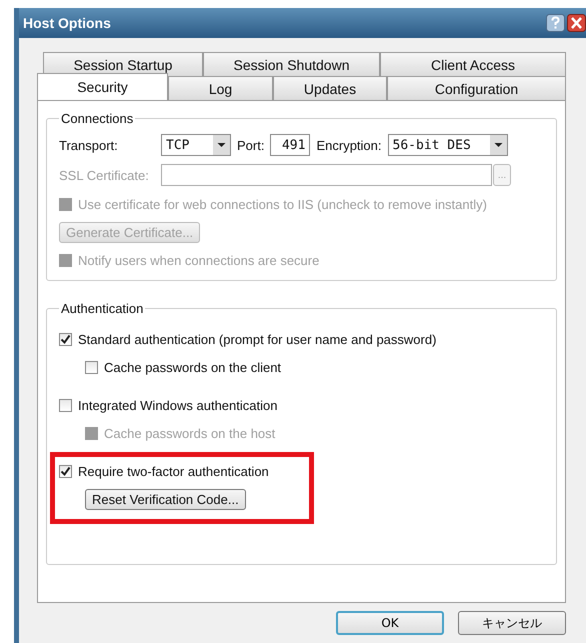 This screenshot has height=643, width=586. Describe the element at coordinates (190, 433) in the screenshot. I see `checkbox-label: Cache passwords on the host` at that location.